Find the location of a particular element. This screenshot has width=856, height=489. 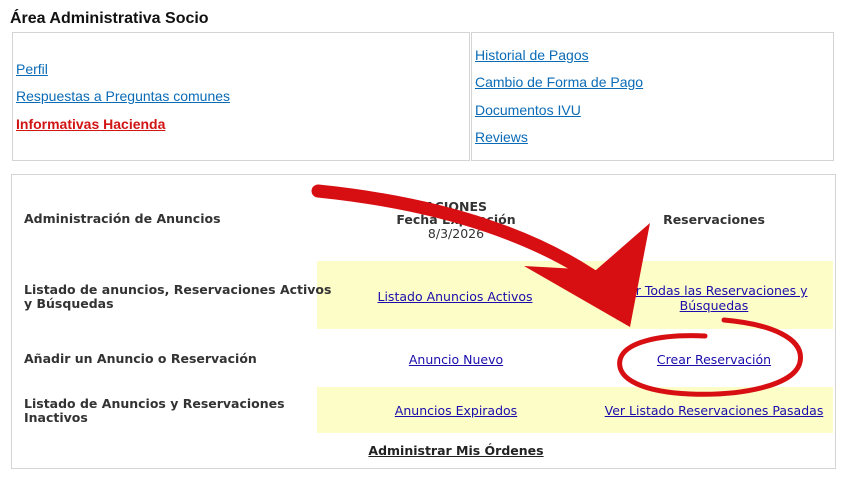

all-reservations-link: Ver Todas las Reservaciones y Búsquedas is located at coordinates (714, 298).